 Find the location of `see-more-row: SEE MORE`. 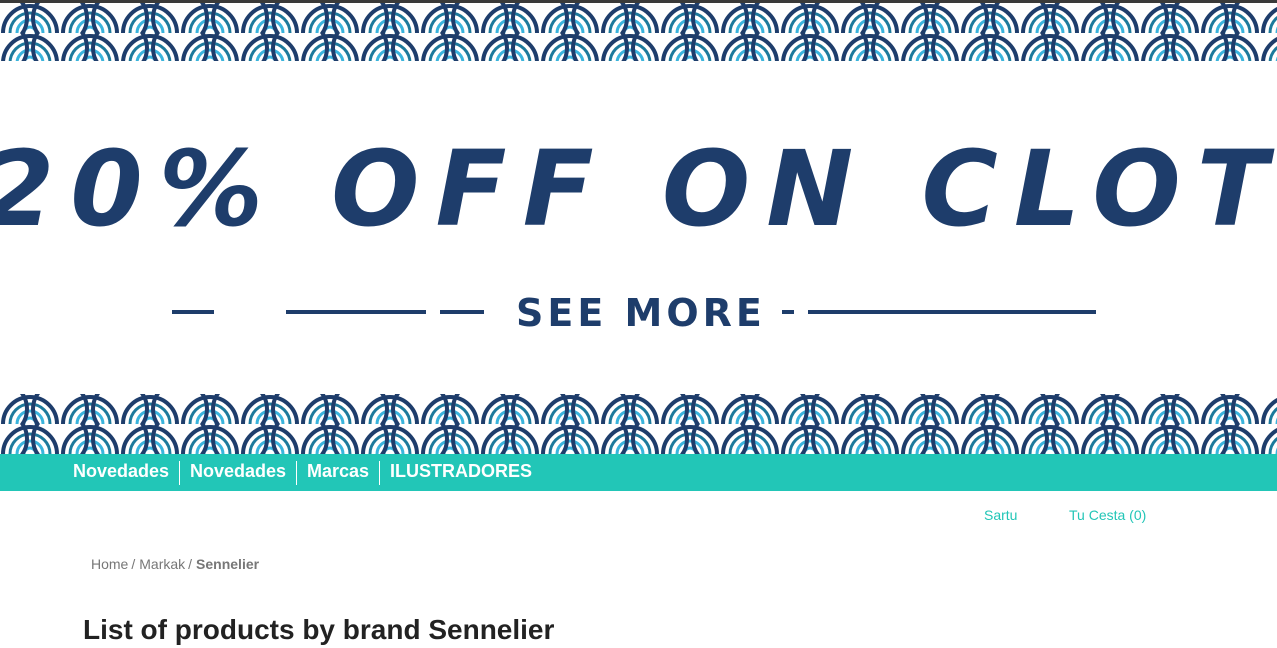

see-more-row: SEE MORE is located at coordinates (638, 313).